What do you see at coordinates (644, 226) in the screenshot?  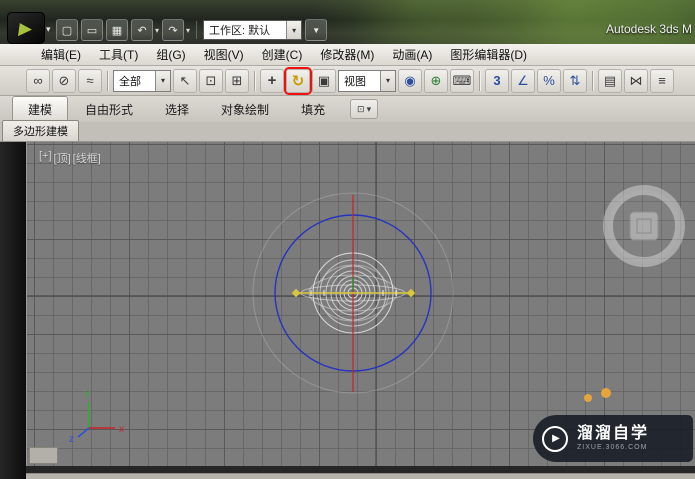 I see `viewcube` at bounding box center [644, 226].